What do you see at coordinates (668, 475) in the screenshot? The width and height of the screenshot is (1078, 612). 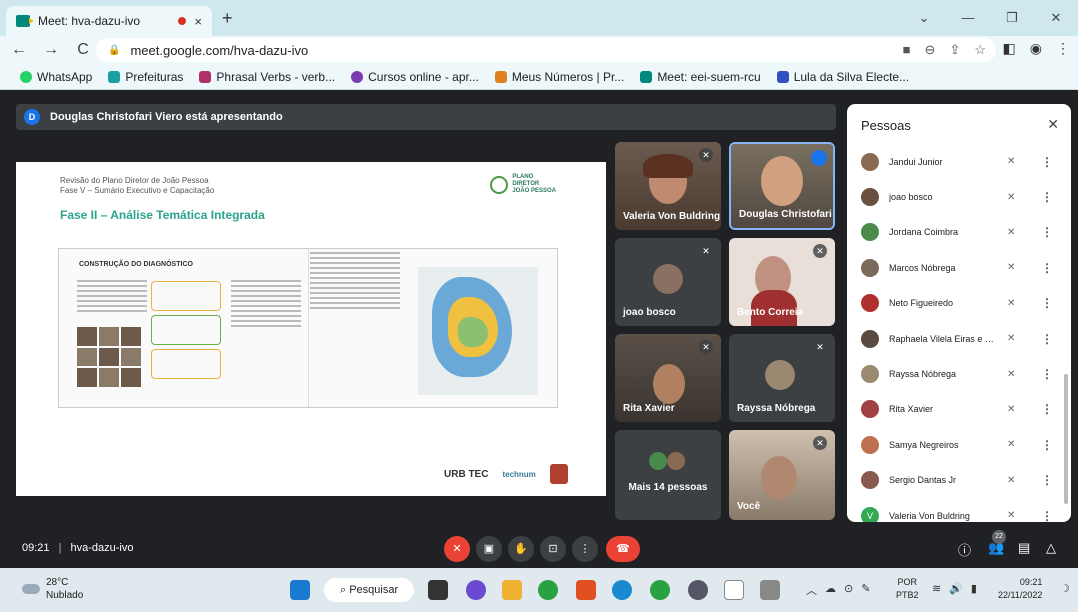 I see `tile-more-people: Mais 14 pessoas` at bounding box center [668, 475].